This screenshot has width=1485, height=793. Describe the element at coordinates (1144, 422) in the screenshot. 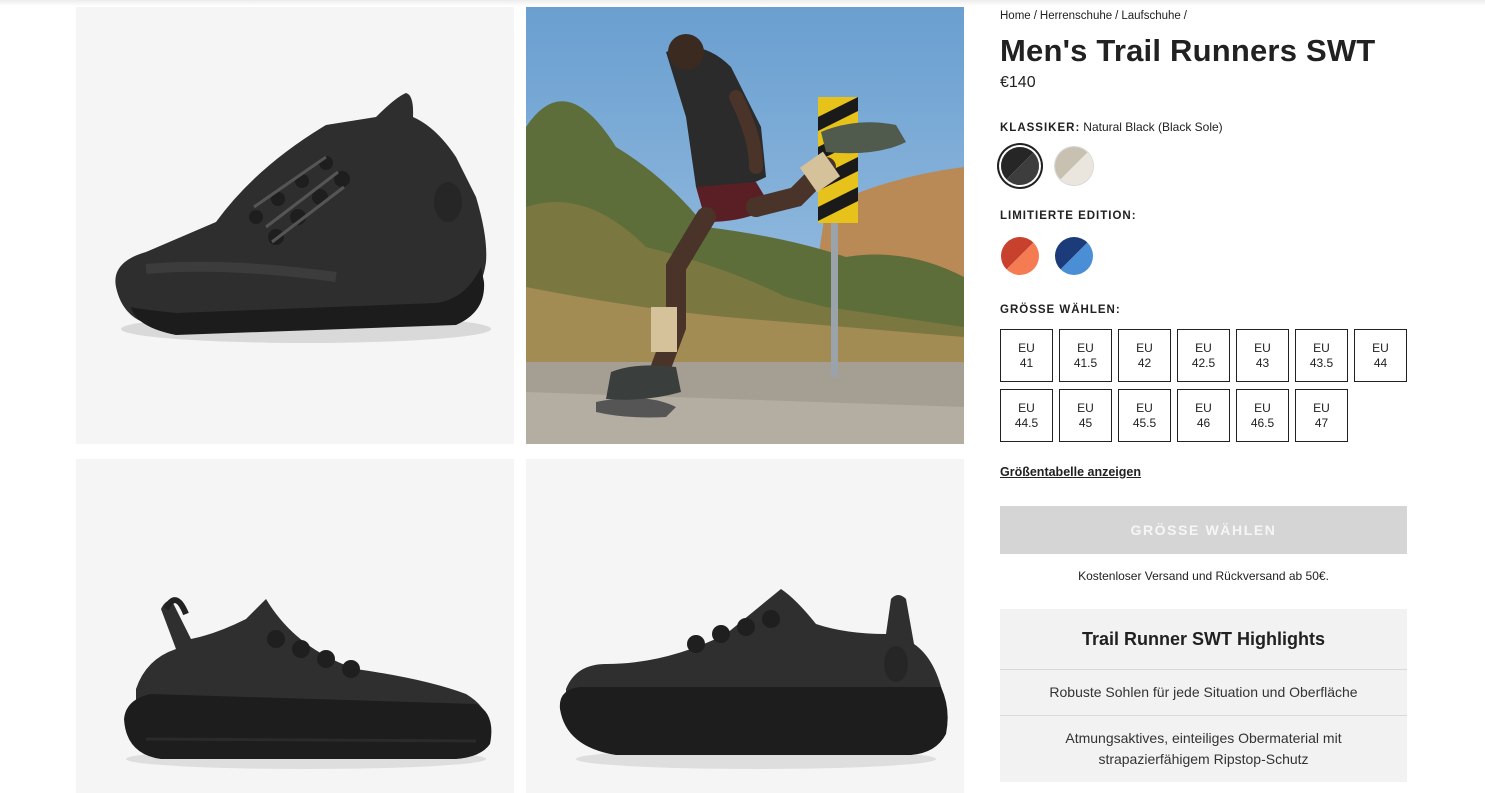

I see `size-value: 45.5` at that location.